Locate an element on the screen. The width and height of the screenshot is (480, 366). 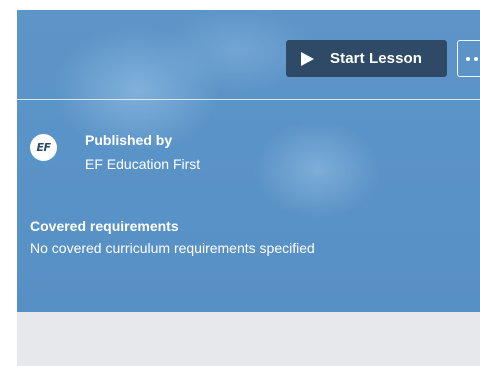
more-options-icon-dot is located at coordinates (476, 58).